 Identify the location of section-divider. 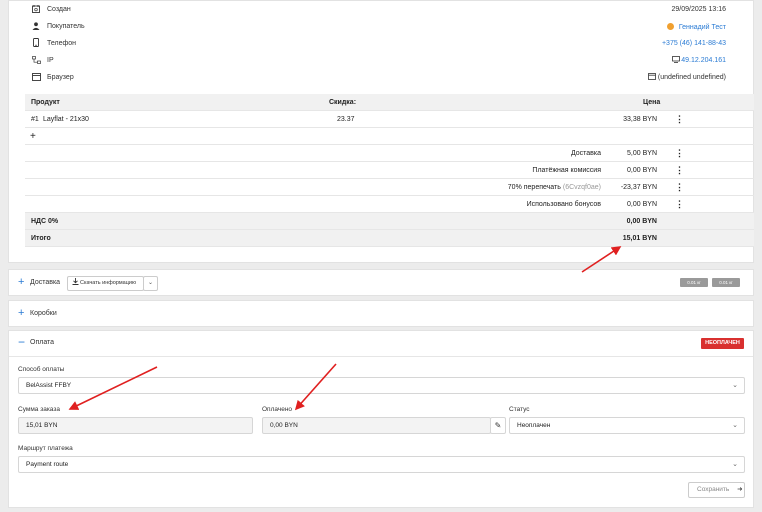
(381, 356).